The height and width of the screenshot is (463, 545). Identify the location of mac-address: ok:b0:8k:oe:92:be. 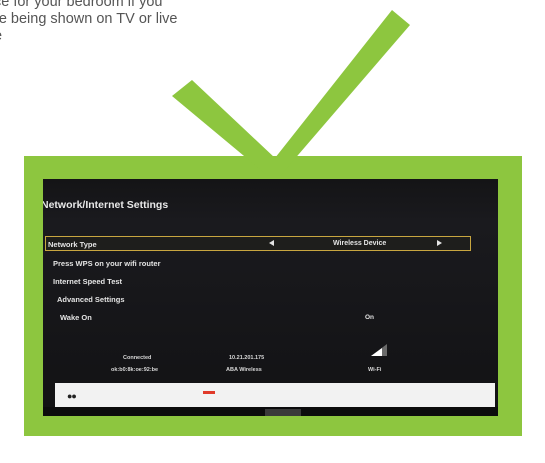
(135, 370).